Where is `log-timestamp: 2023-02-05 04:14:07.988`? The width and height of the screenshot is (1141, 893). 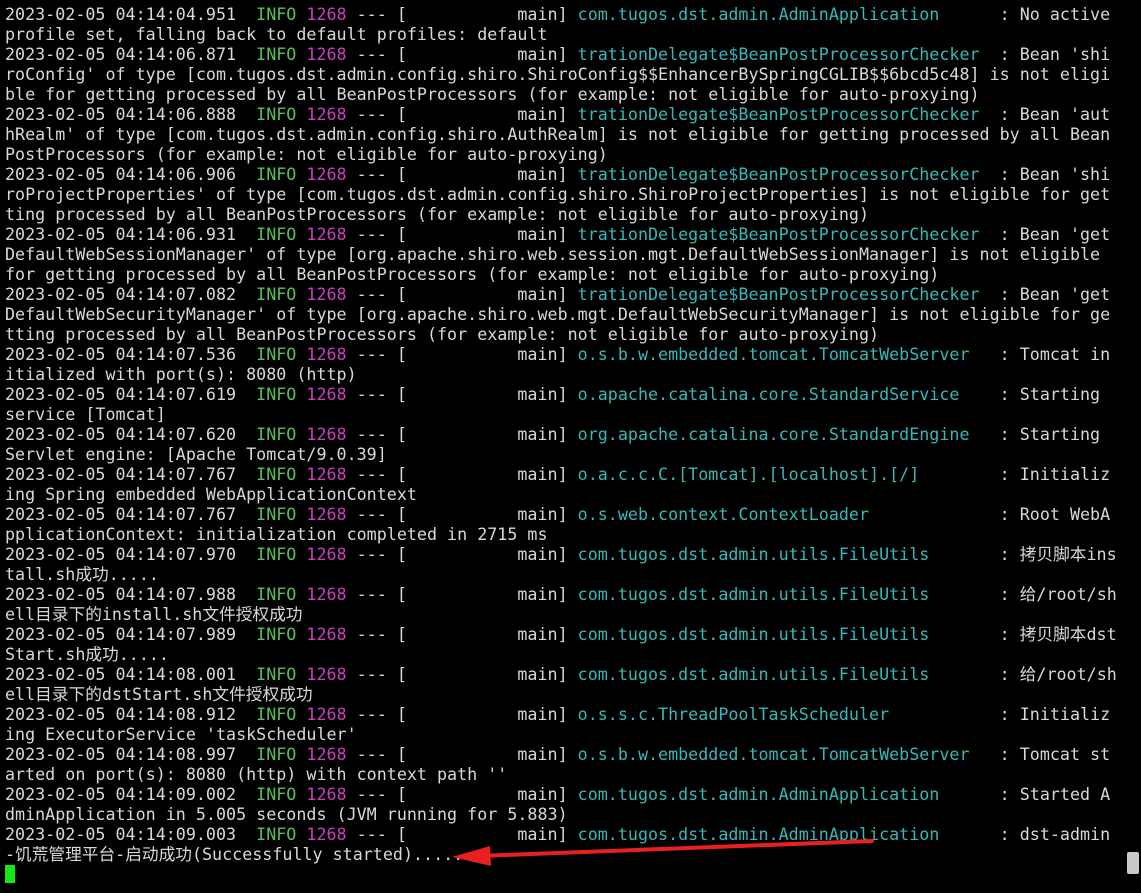
log-timestamp: 2023-02-05 04:14:07.988 is located at coordinates (121, 594).